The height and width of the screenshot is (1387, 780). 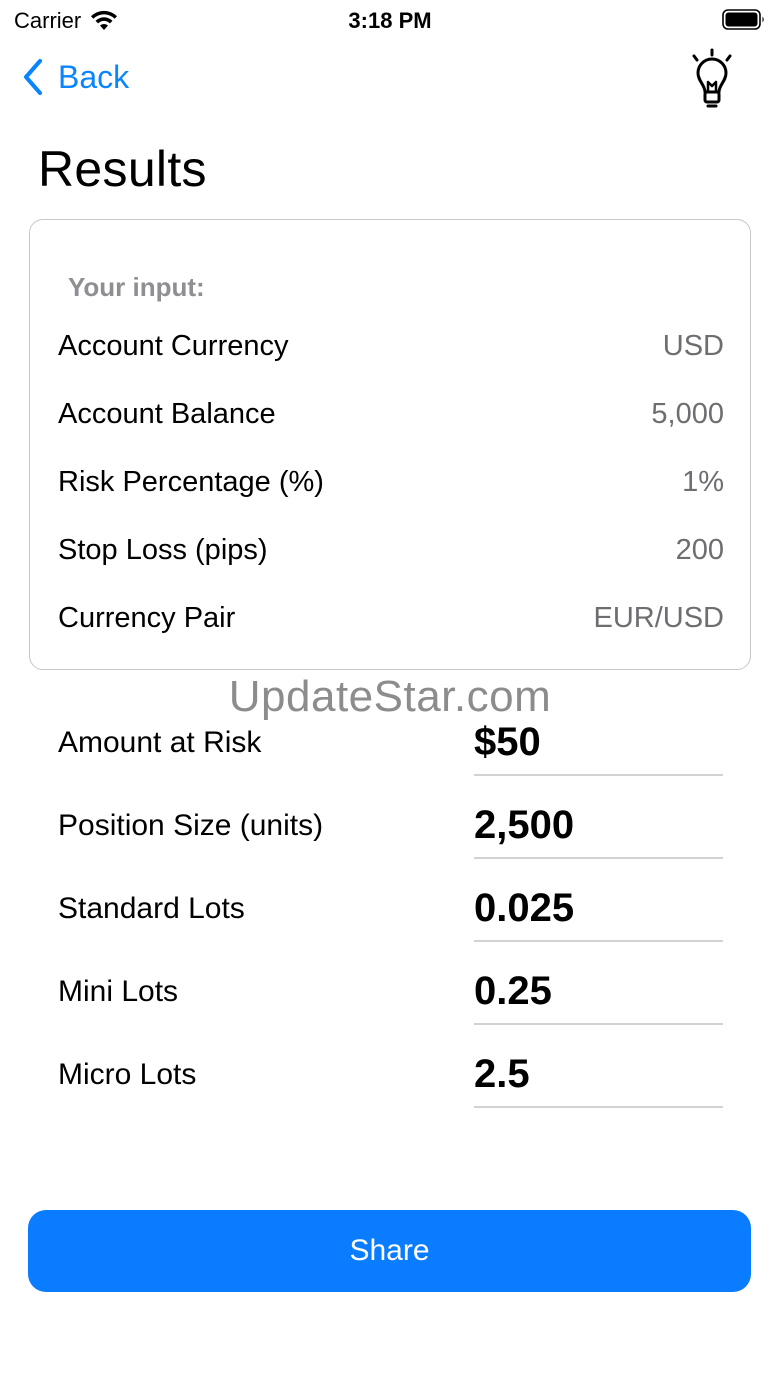 I want to click on page-title: Results, so click(x=122, y=169).